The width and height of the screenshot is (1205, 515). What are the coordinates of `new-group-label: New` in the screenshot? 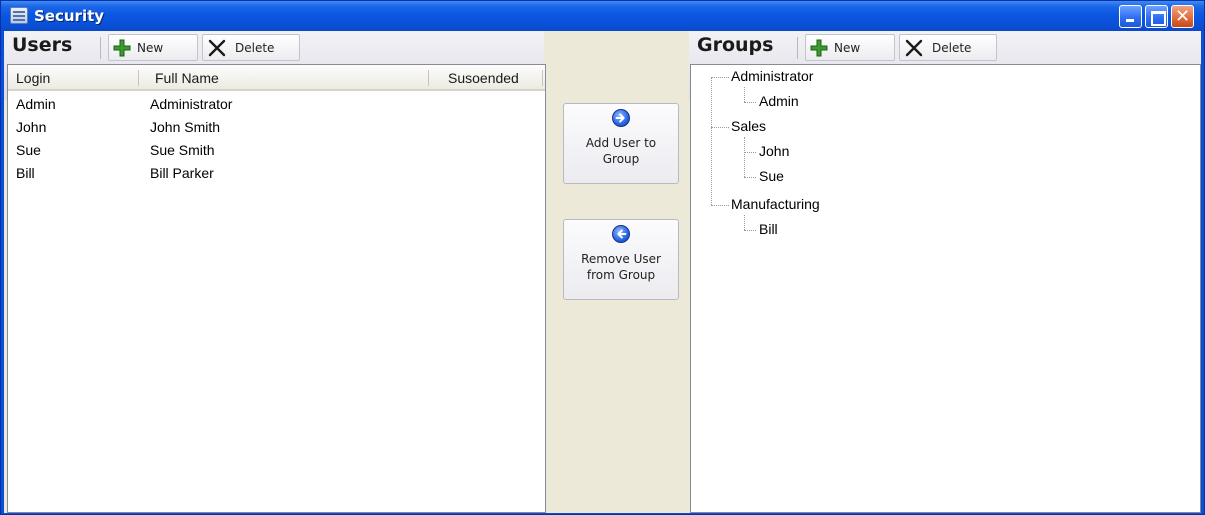 It's located at (847, 48).